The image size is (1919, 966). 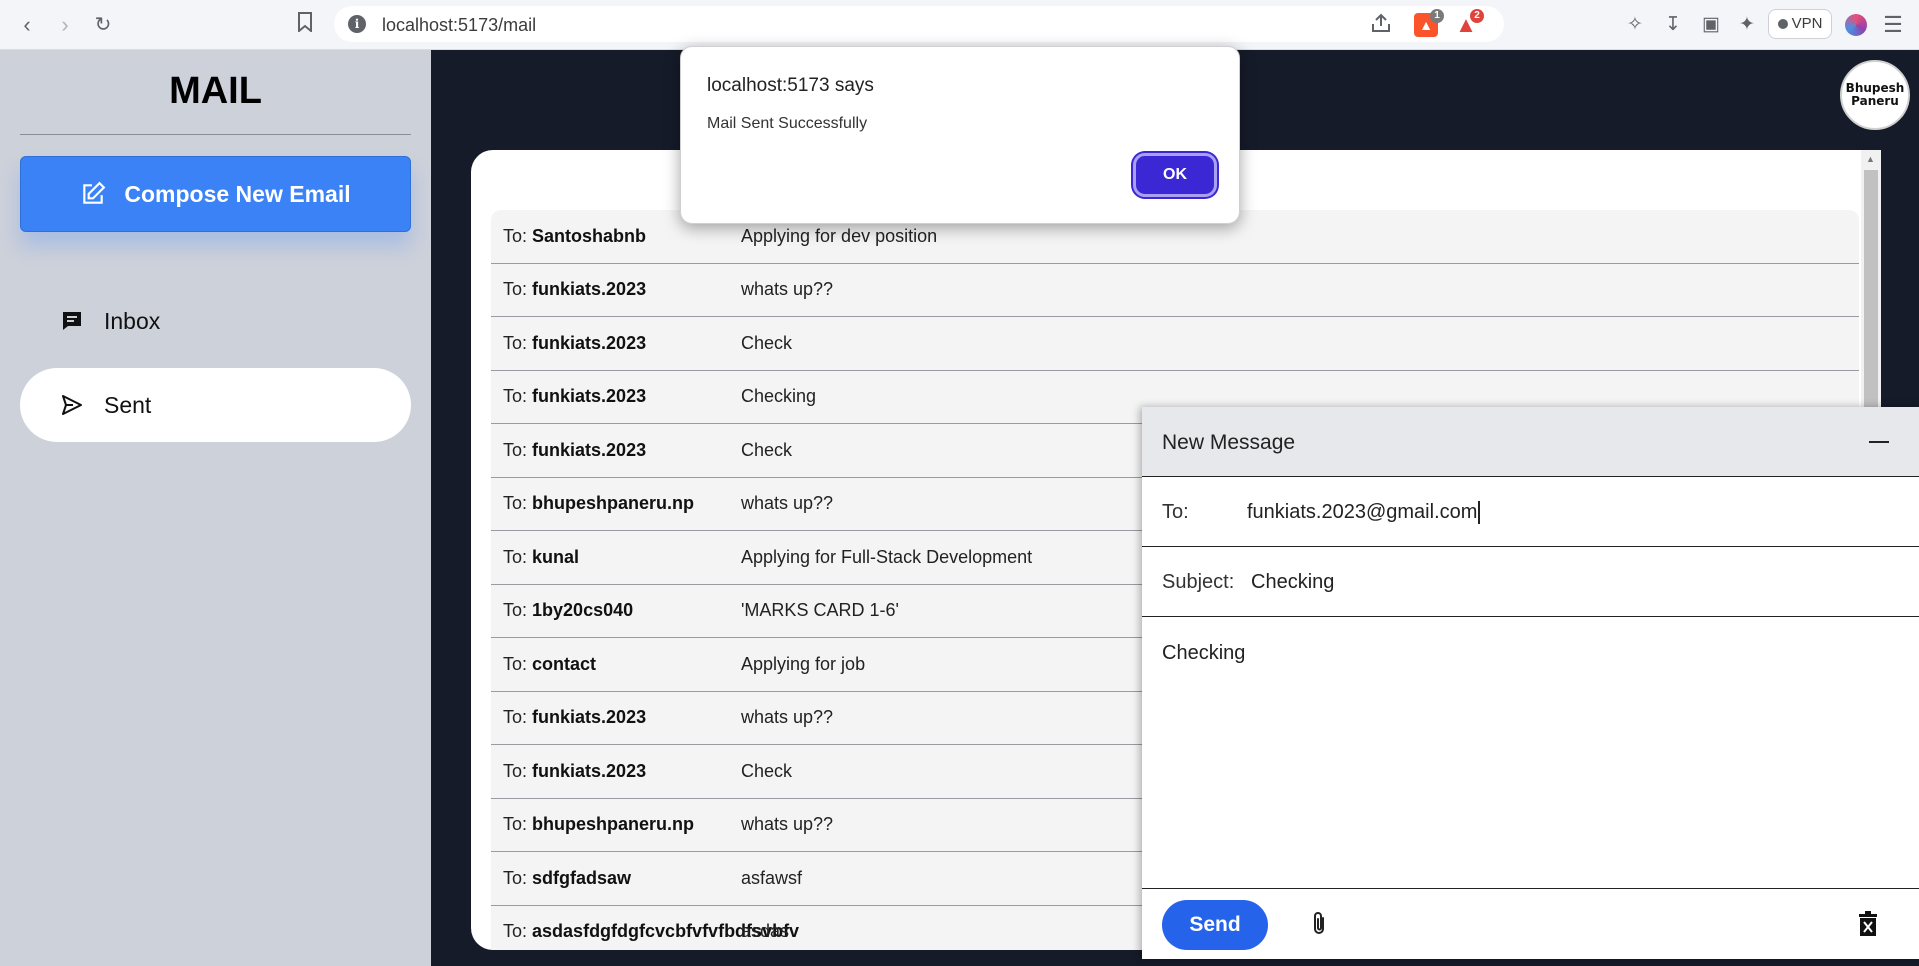 What do you see at coordinates (1530, 512) in the screenshot?
I see `to-field: To: funkiats.2023@gmail.com` at bounding box center [1530, 512].